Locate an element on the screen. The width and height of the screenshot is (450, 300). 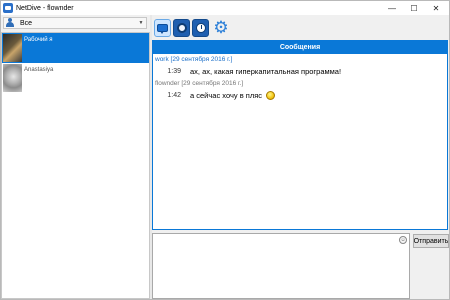
message-input: ☺ is located at coordinates (281, 266).